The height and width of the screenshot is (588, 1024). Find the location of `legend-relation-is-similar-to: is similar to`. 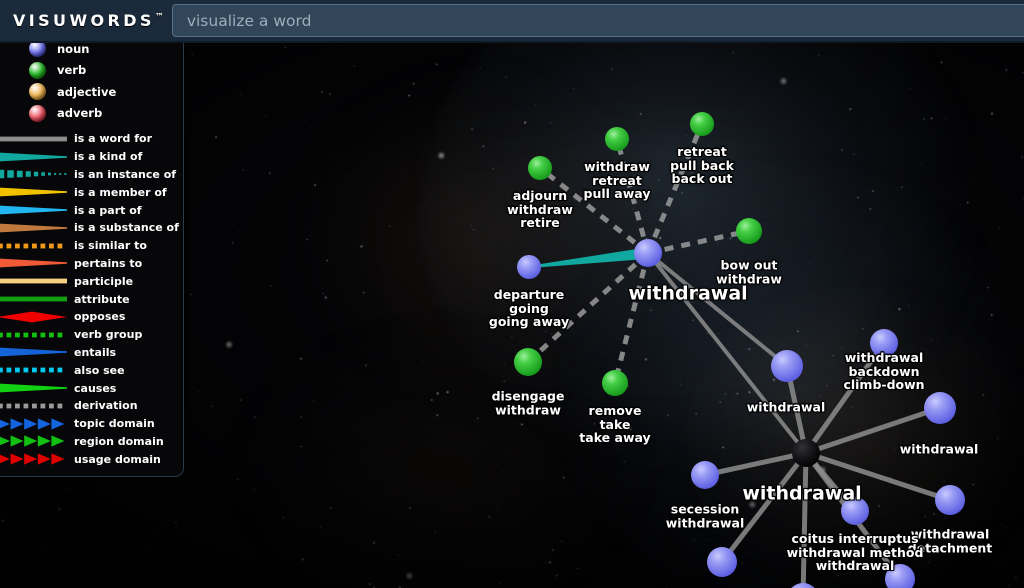

legend-relation-is-similar-to: is similar to is located at coordinates (91, 246).